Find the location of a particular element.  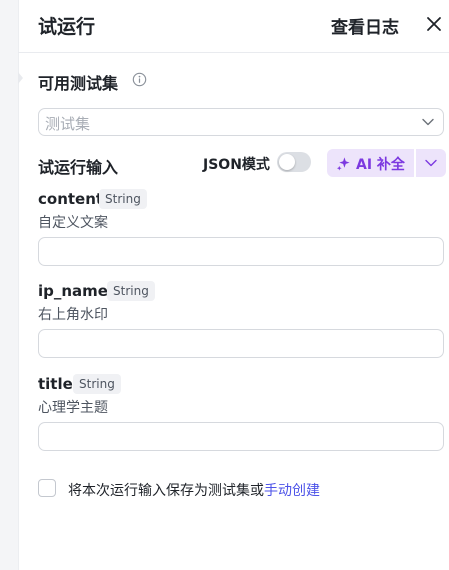

panel-header: 试运行 查看日志 is located at coordinates (233, 26).